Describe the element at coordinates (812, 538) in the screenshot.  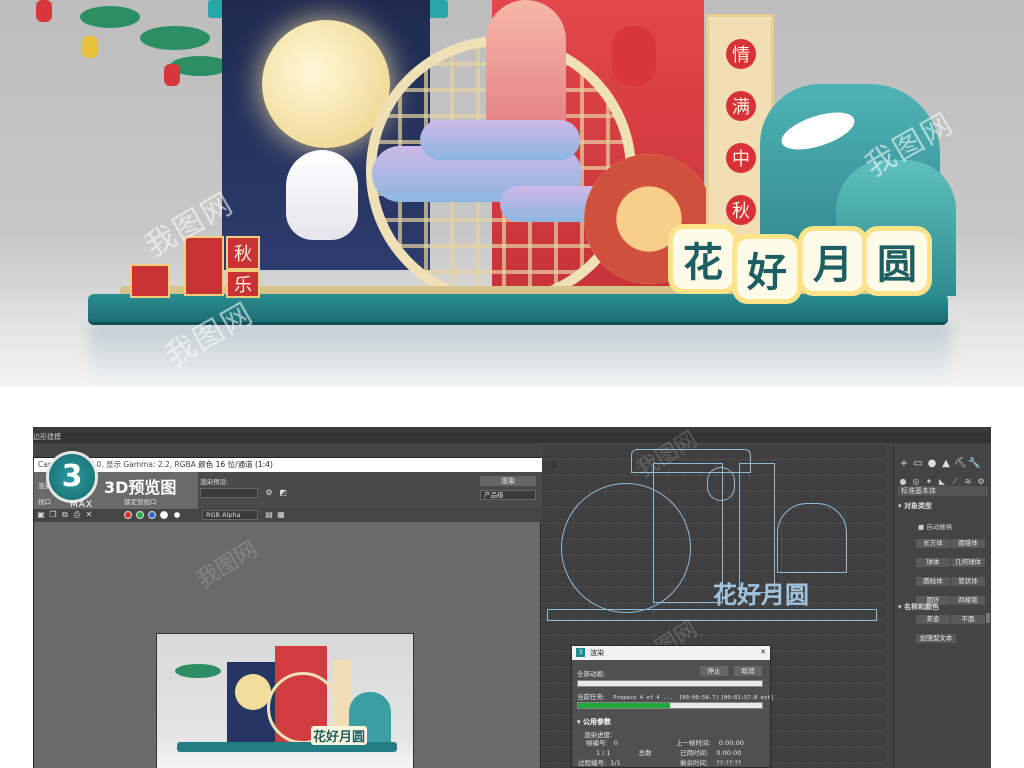
I see `wire-mountain` at that location.